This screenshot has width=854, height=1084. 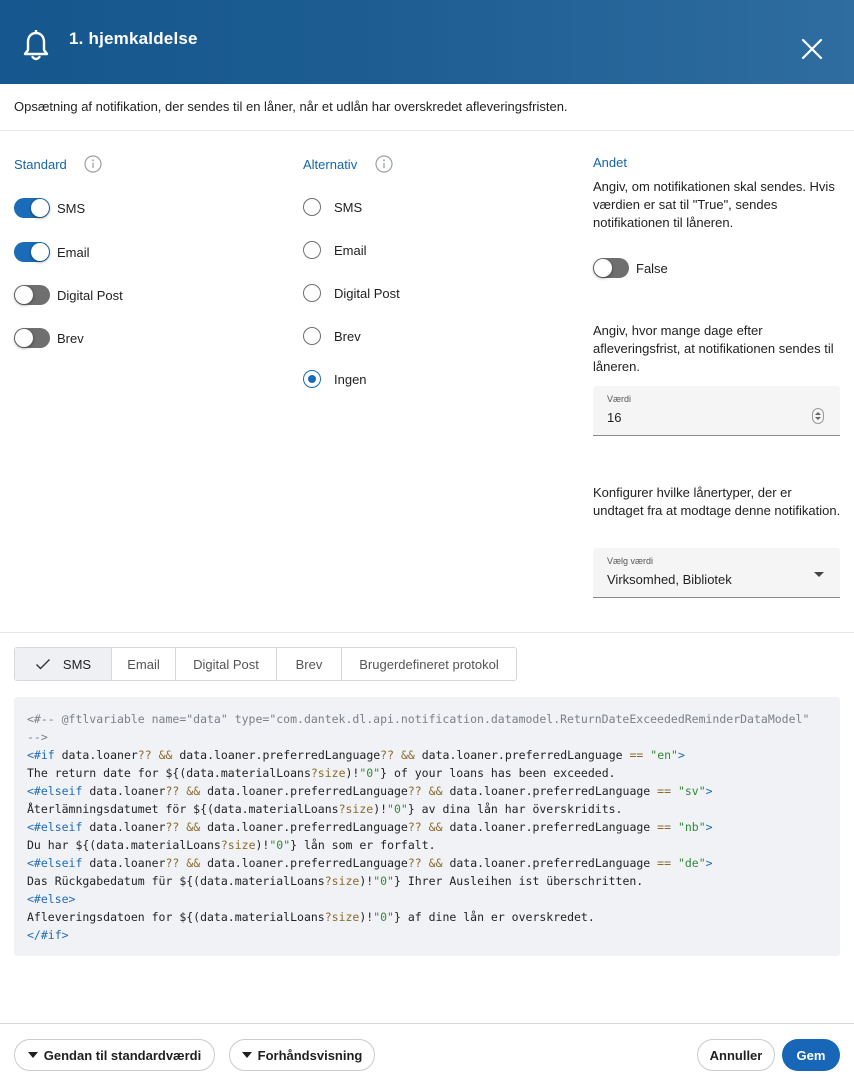 I want to click on send-toggle: False, so click(x=630, y=268).